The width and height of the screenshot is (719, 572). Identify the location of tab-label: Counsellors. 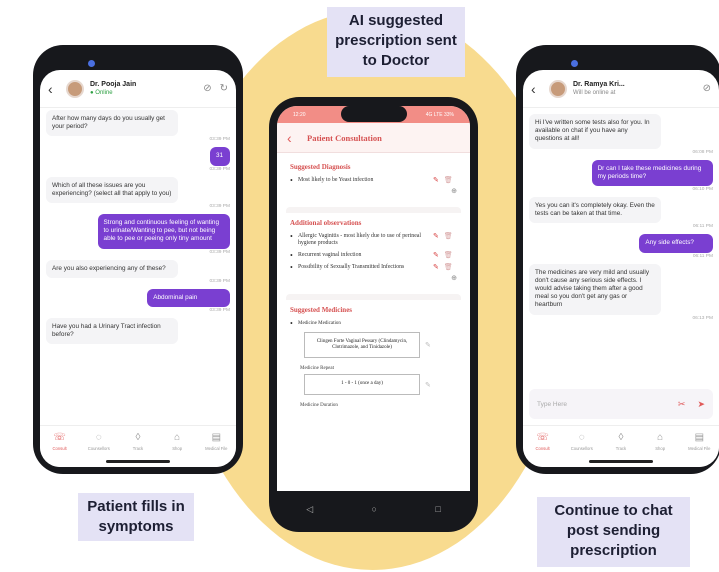
(98, 448).